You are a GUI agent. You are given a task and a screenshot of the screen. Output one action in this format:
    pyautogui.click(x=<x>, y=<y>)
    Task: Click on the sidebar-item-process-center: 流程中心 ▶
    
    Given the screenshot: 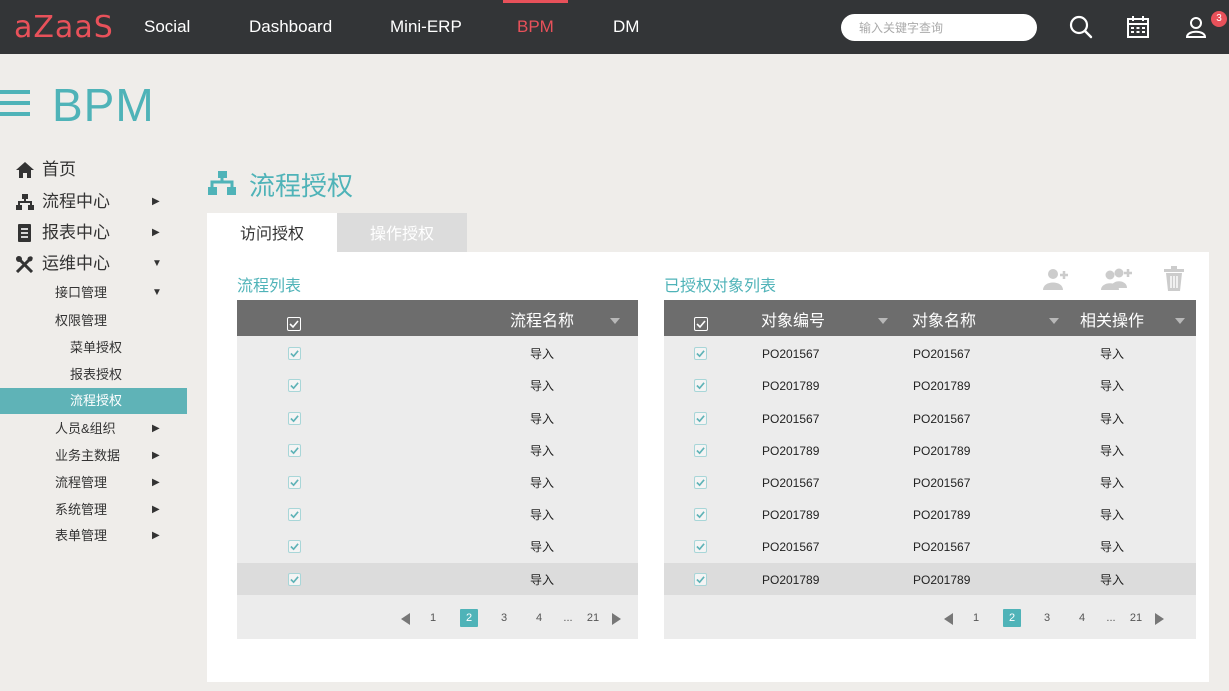 What is the action you would take?
    pyautogui.click(x=93, y=202)
    